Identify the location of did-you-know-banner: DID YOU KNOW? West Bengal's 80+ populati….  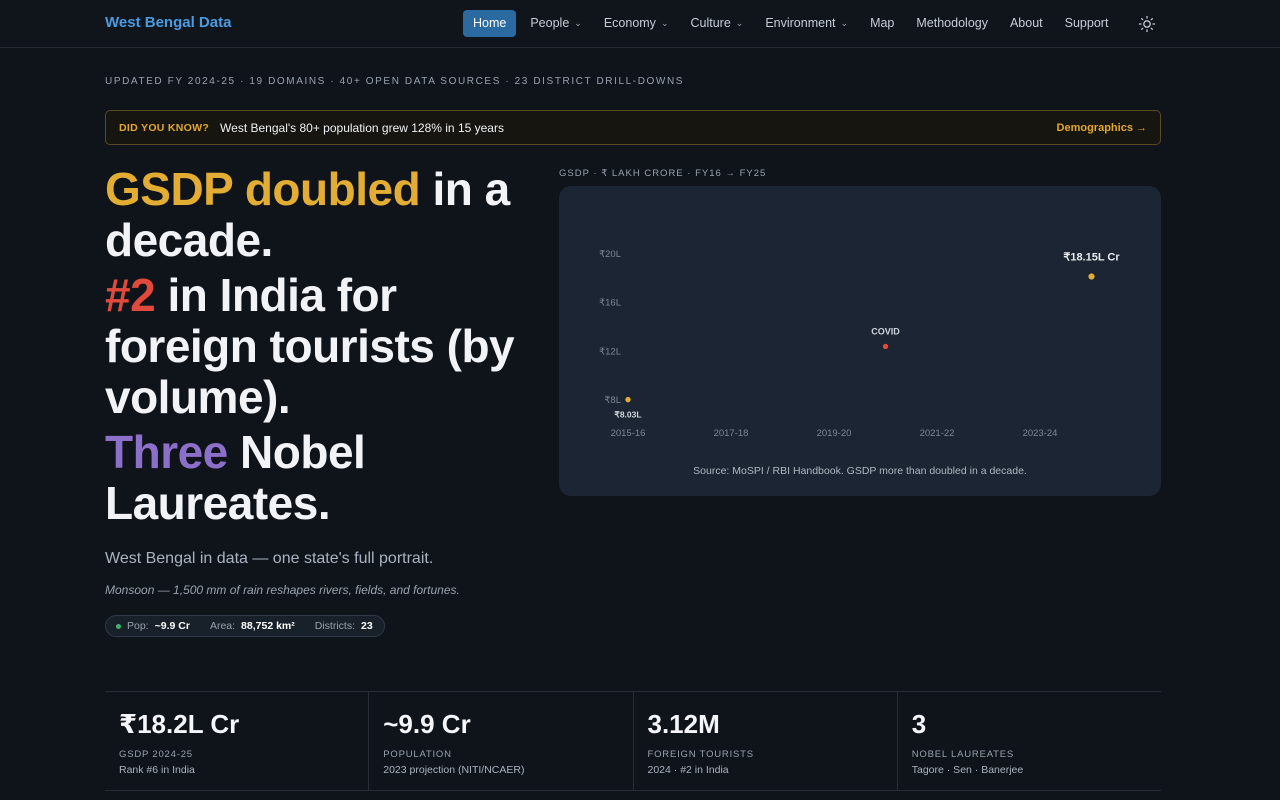
(633, 127).